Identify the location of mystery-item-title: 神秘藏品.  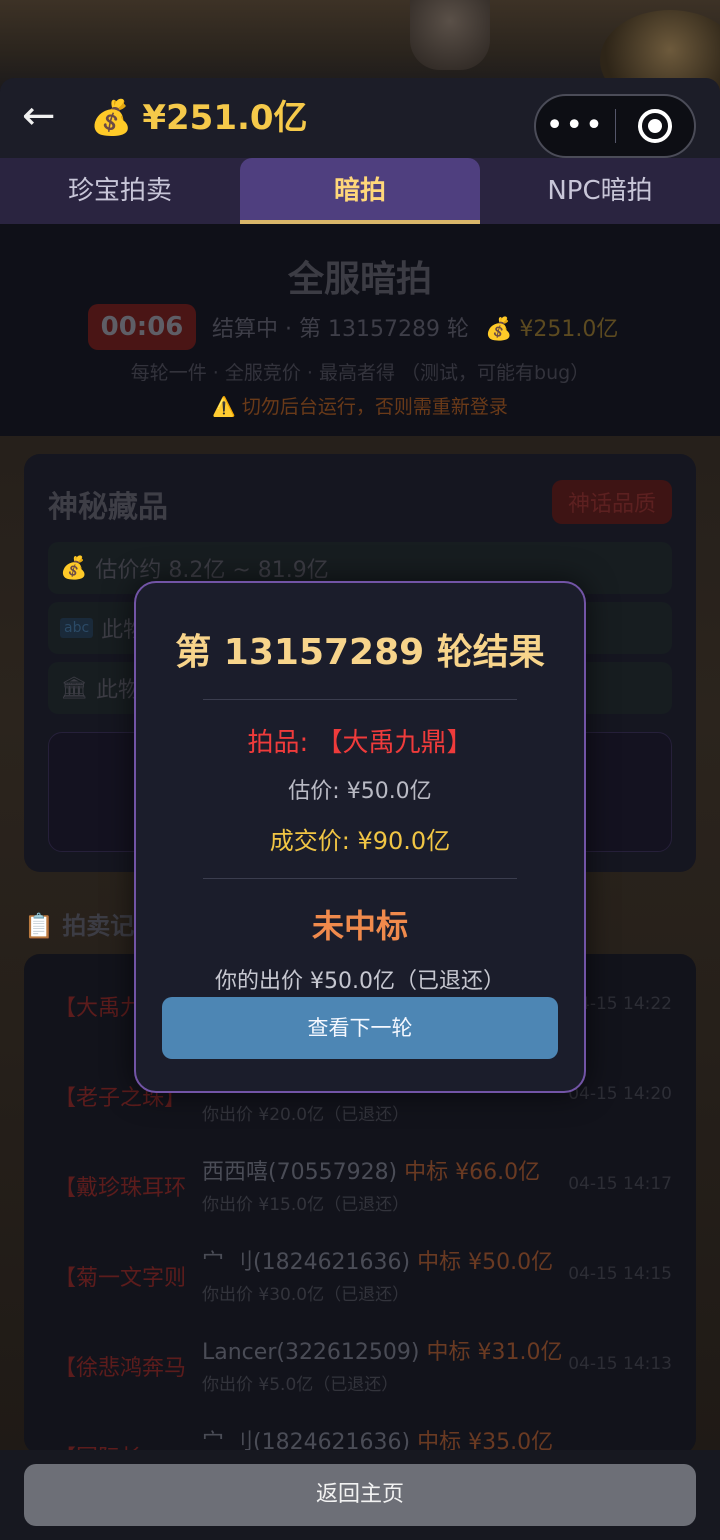
(108, 507).